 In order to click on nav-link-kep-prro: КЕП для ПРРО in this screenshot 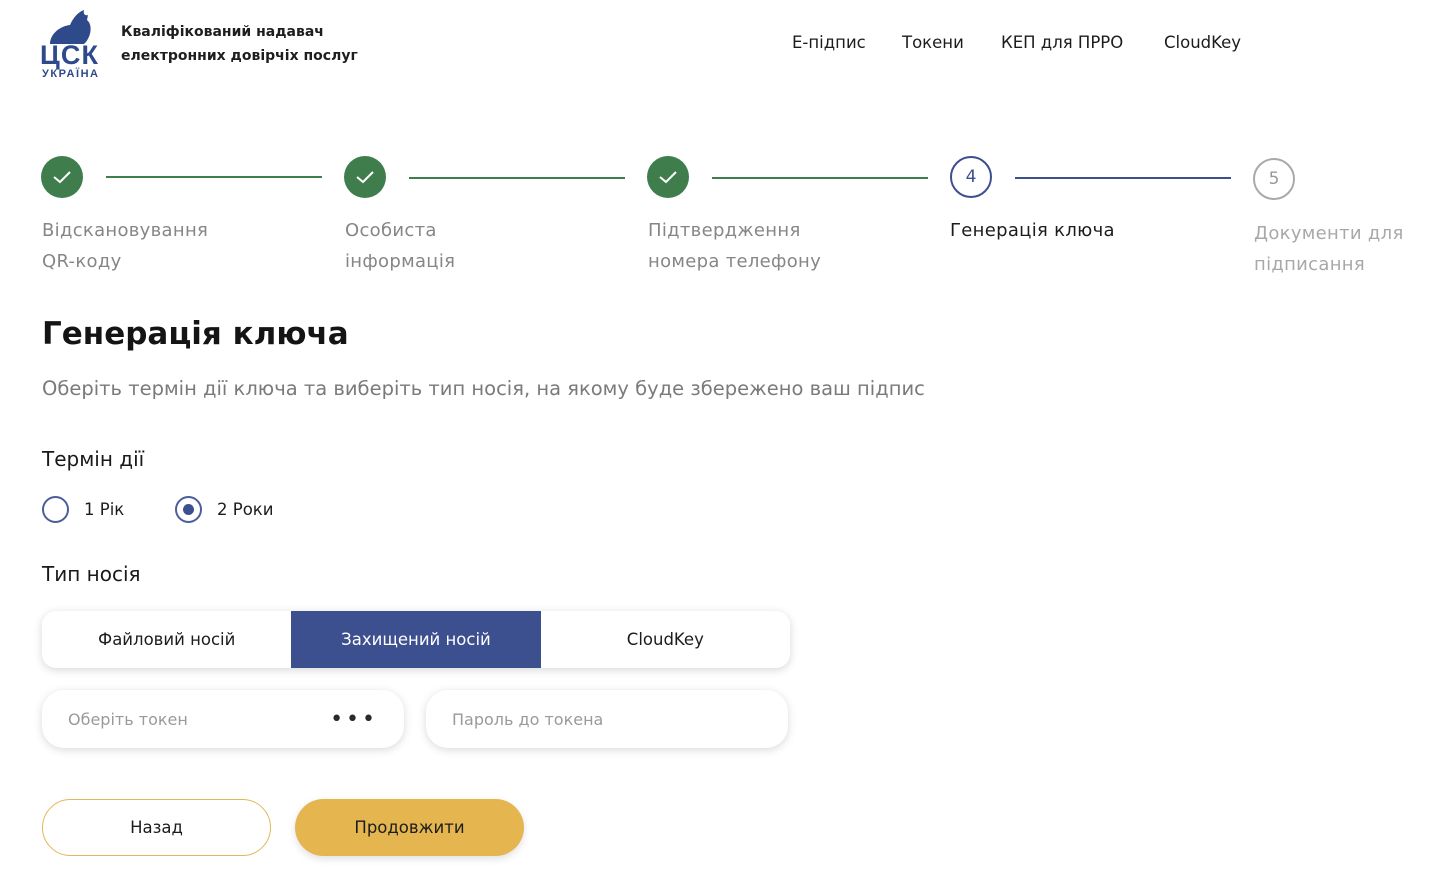, I will do `click(1062, 42)`.